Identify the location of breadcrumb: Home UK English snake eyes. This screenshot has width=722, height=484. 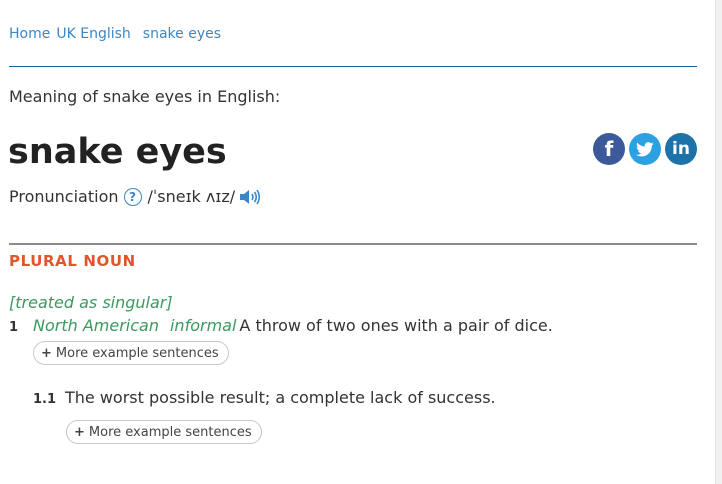
(115, 34).